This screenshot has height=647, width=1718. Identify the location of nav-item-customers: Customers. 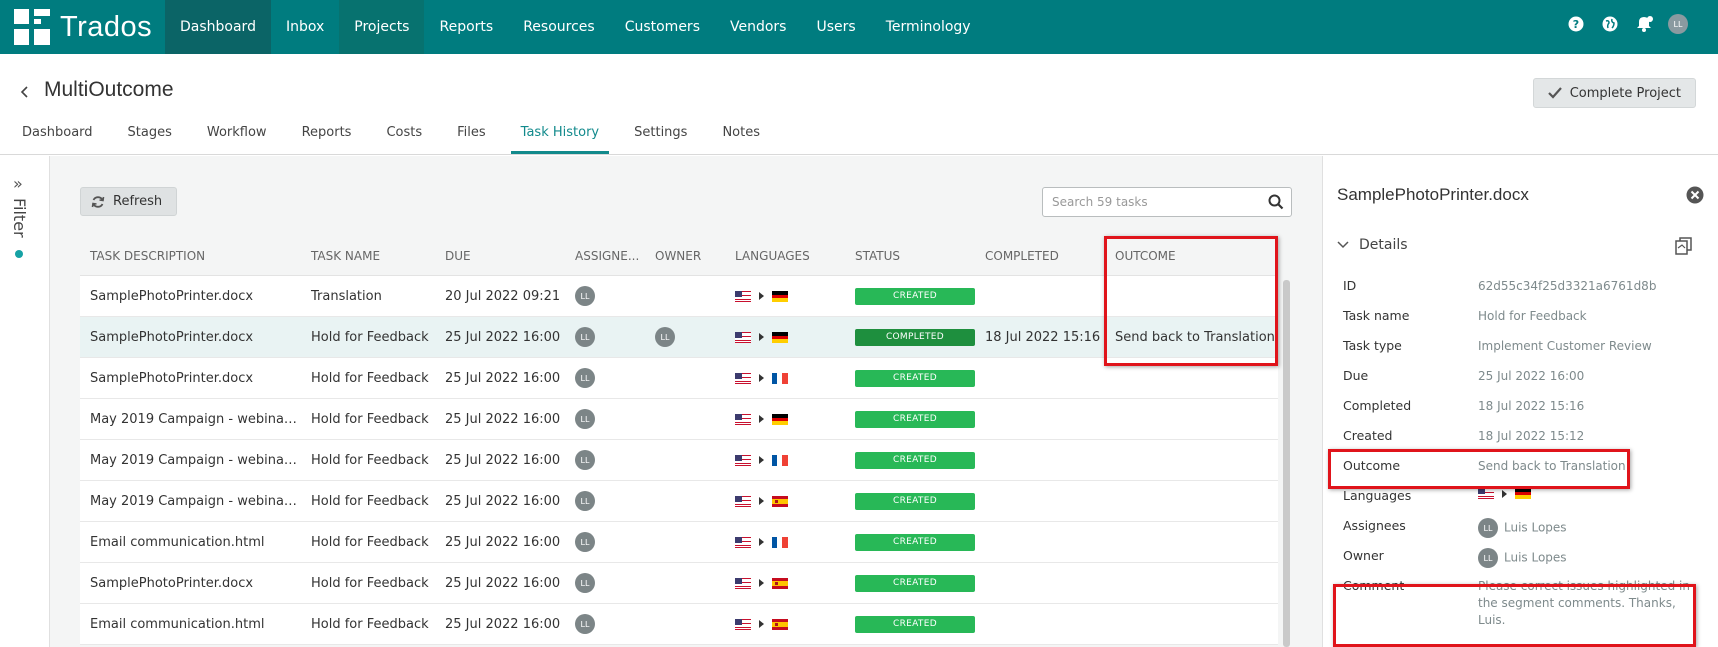
(662, 27).